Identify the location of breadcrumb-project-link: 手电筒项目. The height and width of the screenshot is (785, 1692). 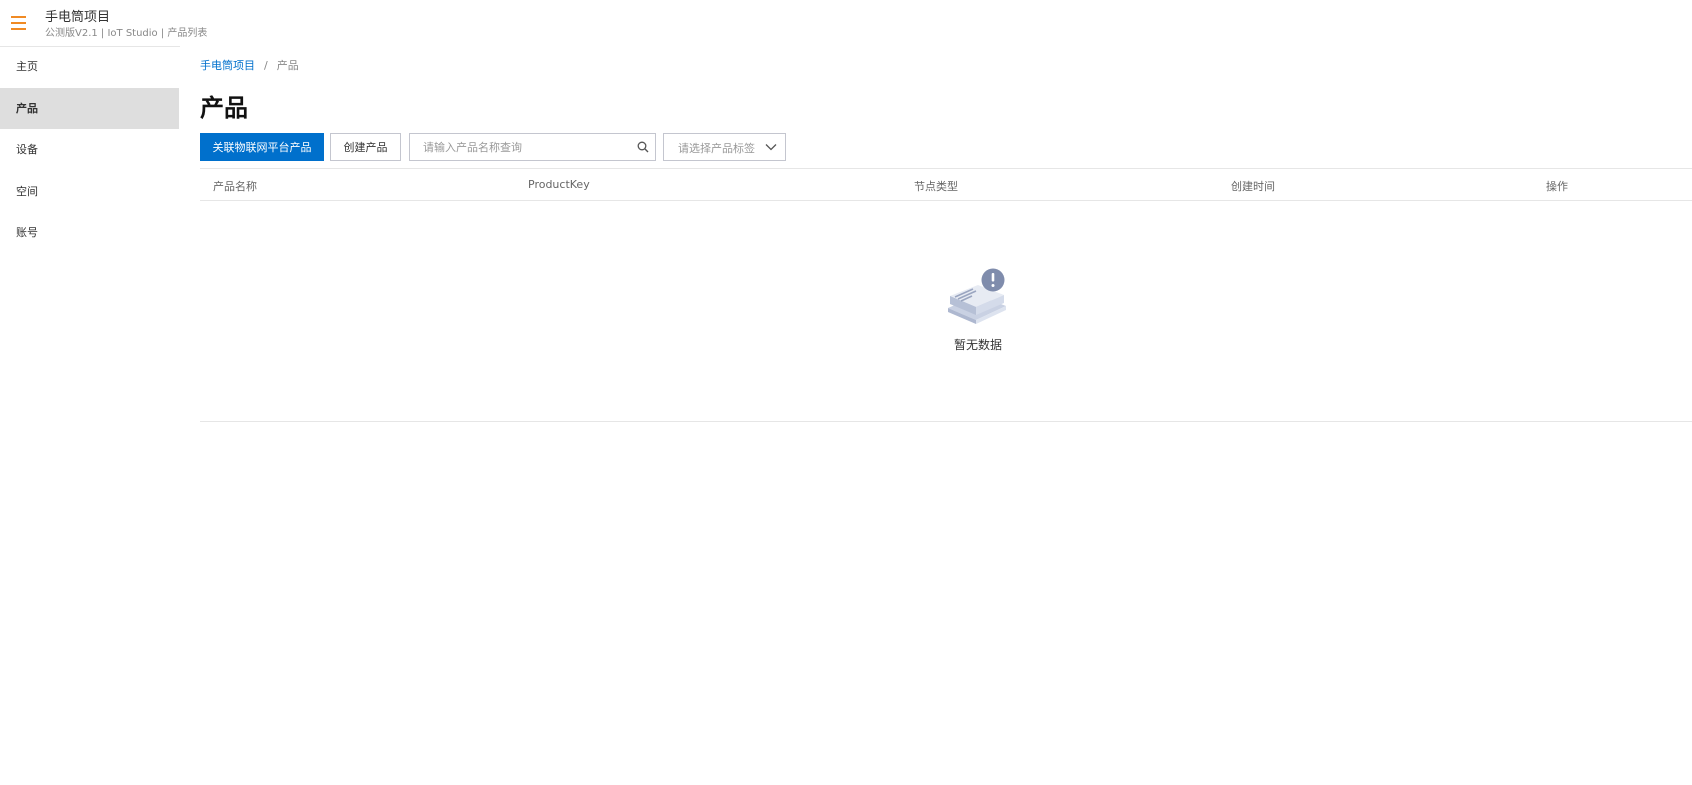
(227, 65).